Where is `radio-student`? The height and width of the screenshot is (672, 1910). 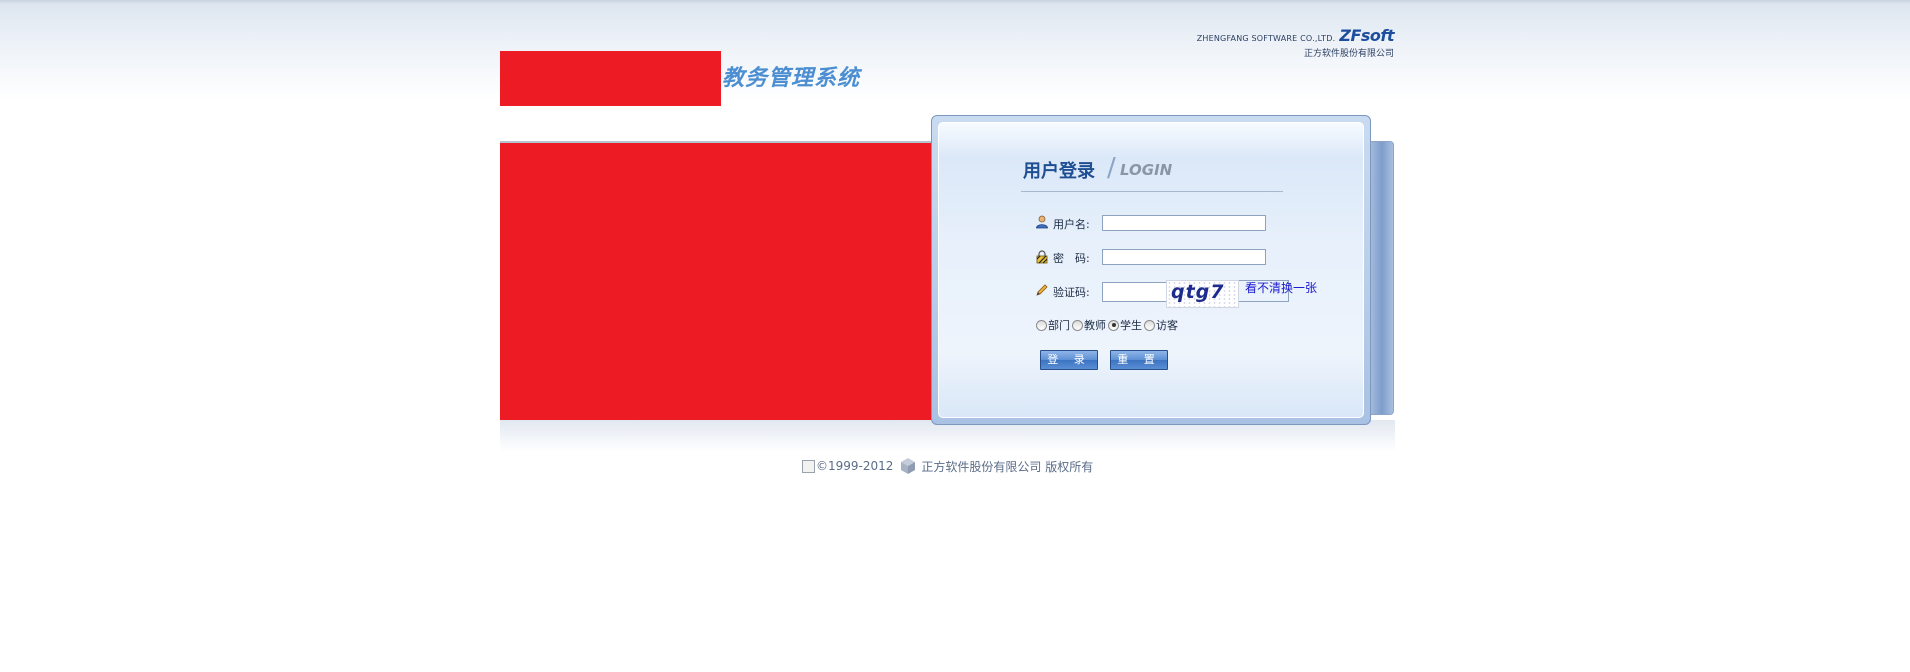
radio-student is located at coordinates (1113, 325).